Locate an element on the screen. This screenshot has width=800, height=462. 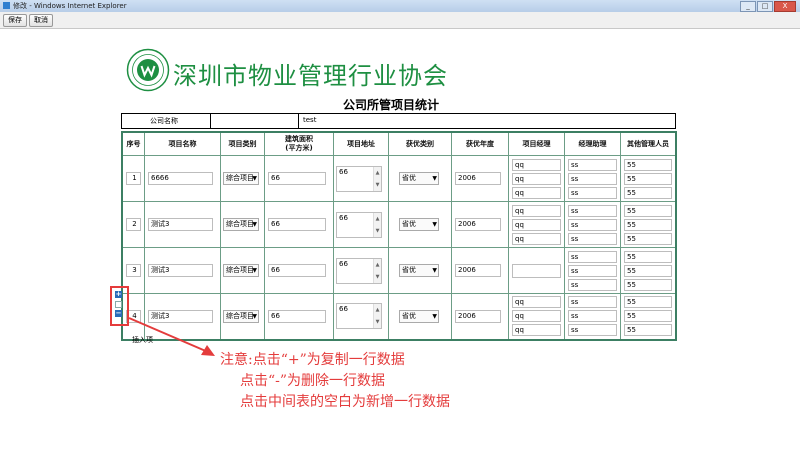
insert-item-link: 插入项 is located at coordinates (142, 340).